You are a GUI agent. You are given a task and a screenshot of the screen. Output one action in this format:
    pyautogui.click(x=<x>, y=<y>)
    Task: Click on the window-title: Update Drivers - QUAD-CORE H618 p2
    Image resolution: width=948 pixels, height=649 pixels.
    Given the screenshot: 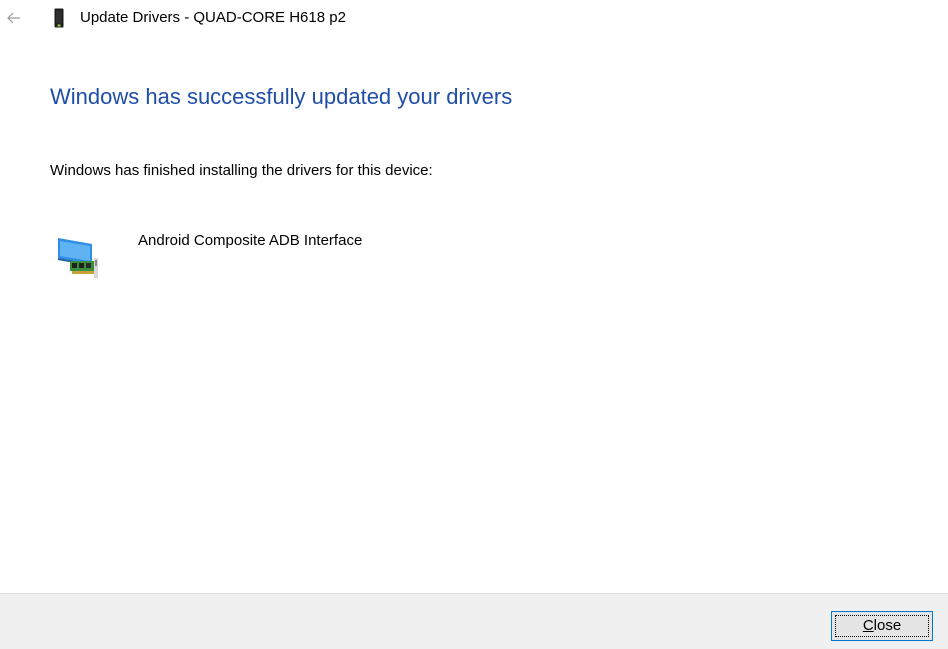 What is the action you would take?
    pyautogui.click(x=213, y=17)
    